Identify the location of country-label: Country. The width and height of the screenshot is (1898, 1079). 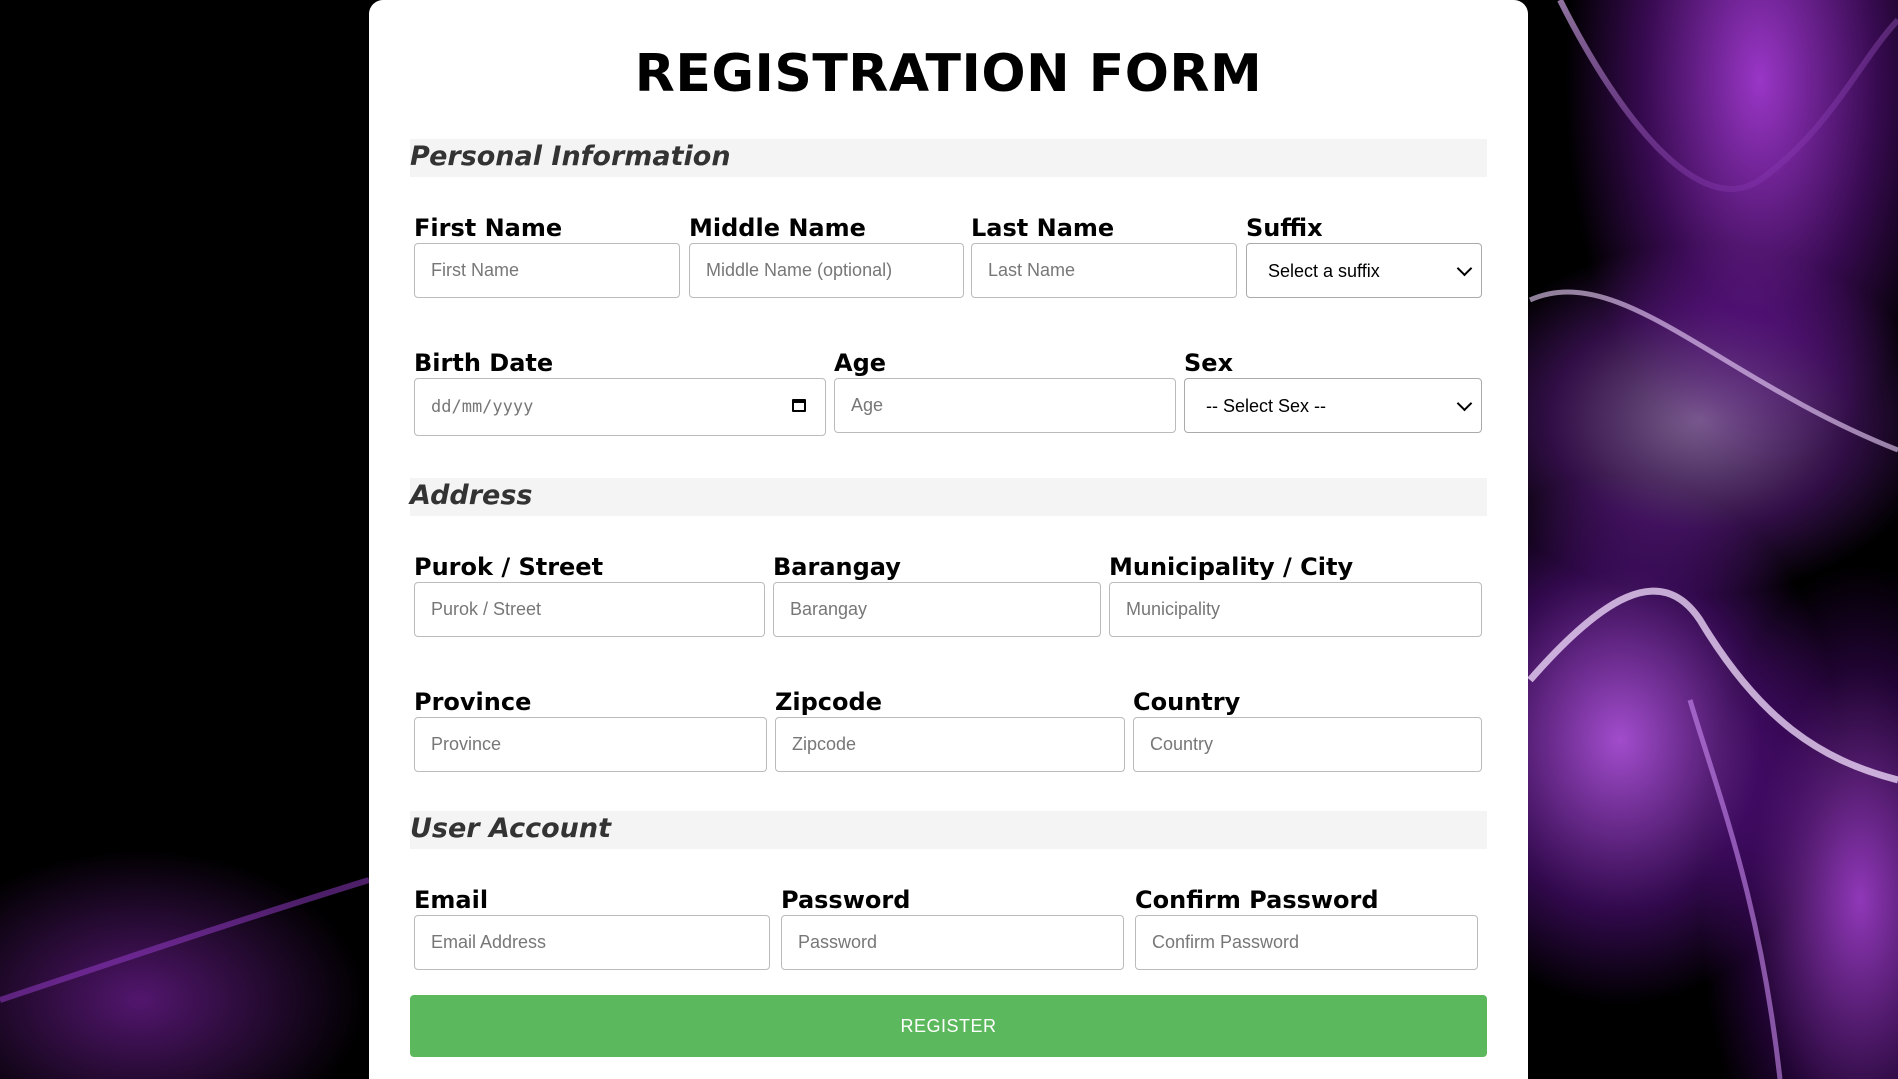
(1187, 702).